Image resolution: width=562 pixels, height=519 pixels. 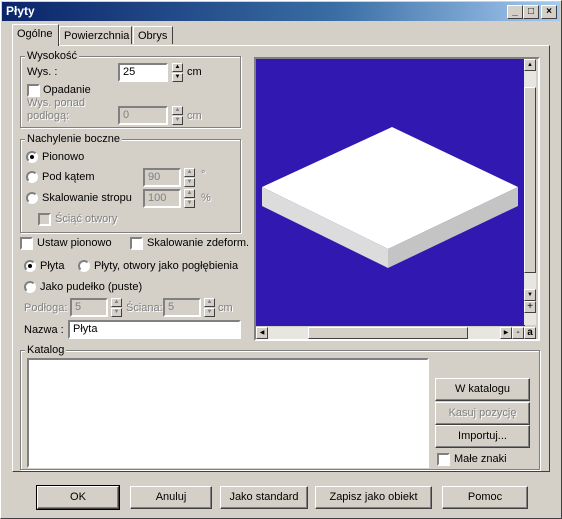 What do you see at coordinates (162, 177) in the screenshot?
I see `angle-input: 90` at bounding box center [162, 177].